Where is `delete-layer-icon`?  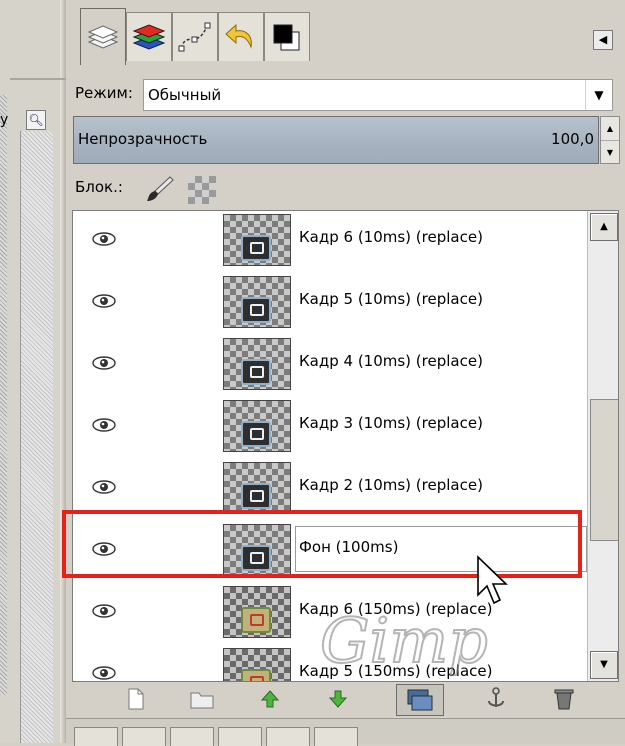 delete-layer-icon is located at coordinates (564, 699).